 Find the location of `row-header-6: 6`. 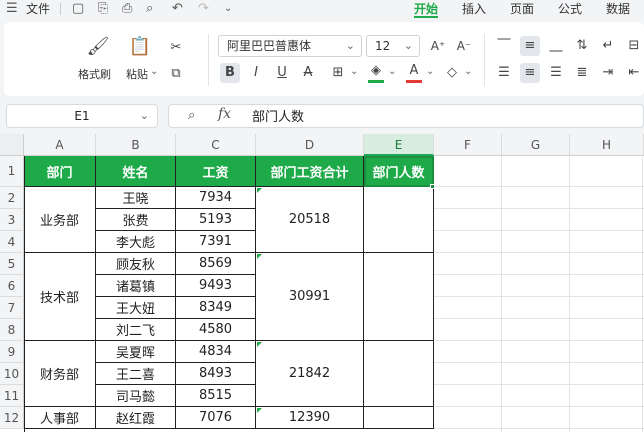

row-header-6: 6 is located at coordinates (12, 286).